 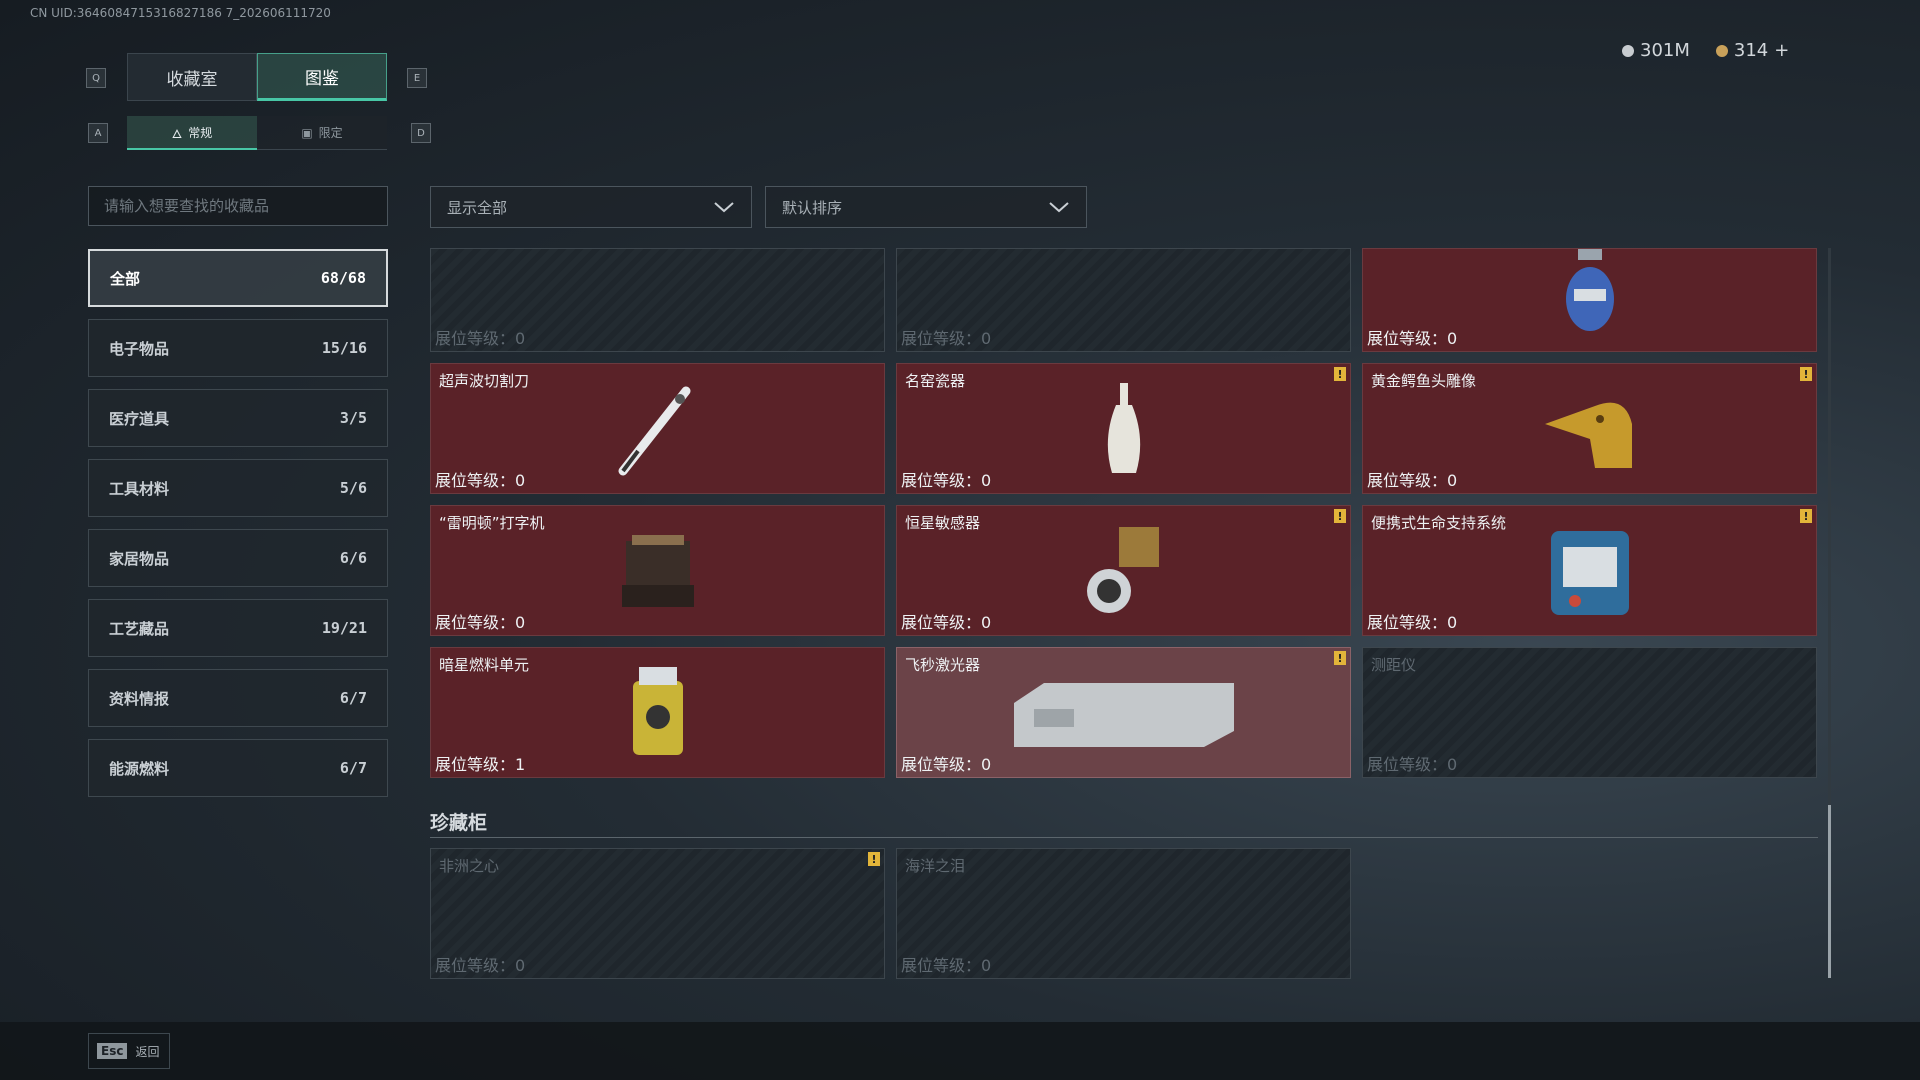 What do you see at coordinates (129, 1051) in the screenshot?
I see `back-button: Esc 返回` at bounding box center [129, 1051].